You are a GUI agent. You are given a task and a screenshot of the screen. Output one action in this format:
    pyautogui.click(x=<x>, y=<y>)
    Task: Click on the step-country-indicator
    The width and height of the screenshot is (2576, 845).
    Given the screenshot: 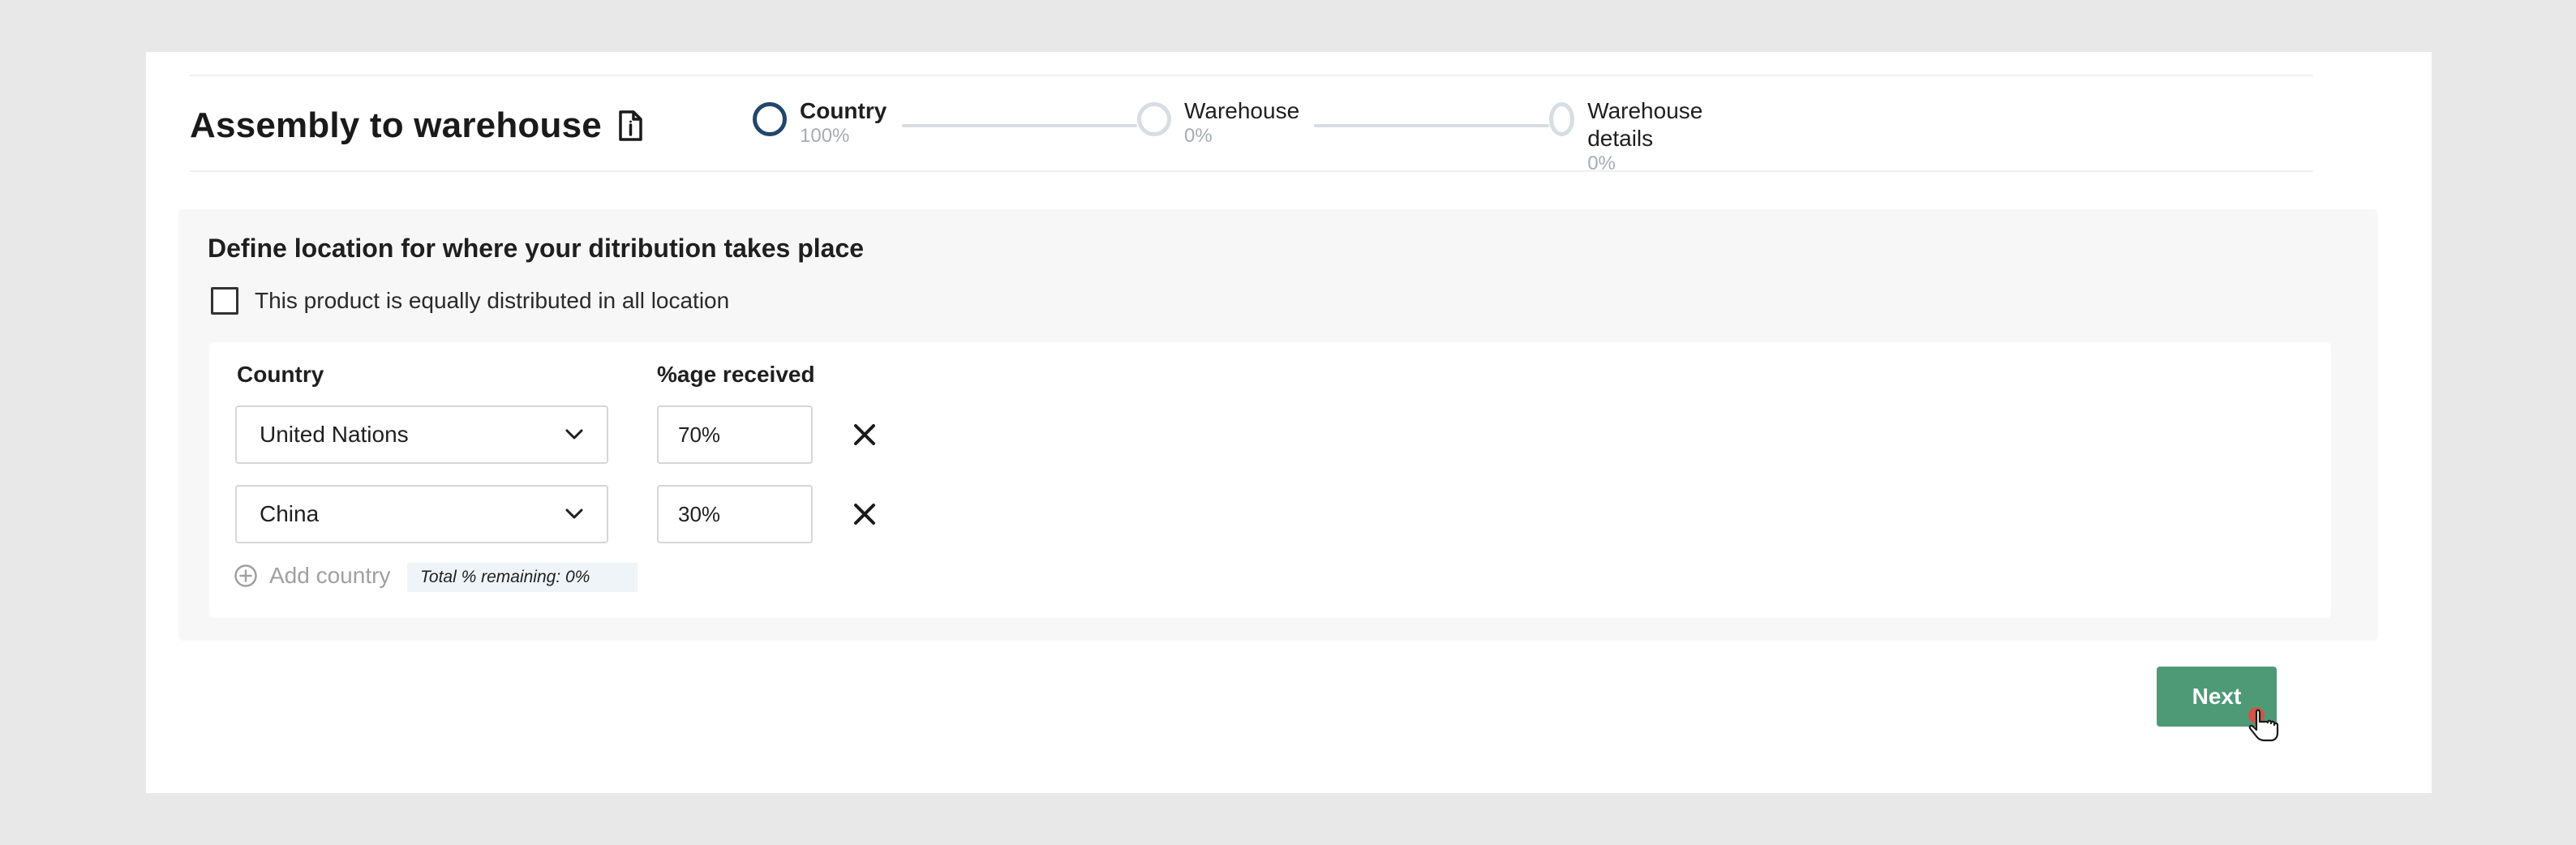 What is the action you would take?
    pyautogui.click(x=770, y=119)
    